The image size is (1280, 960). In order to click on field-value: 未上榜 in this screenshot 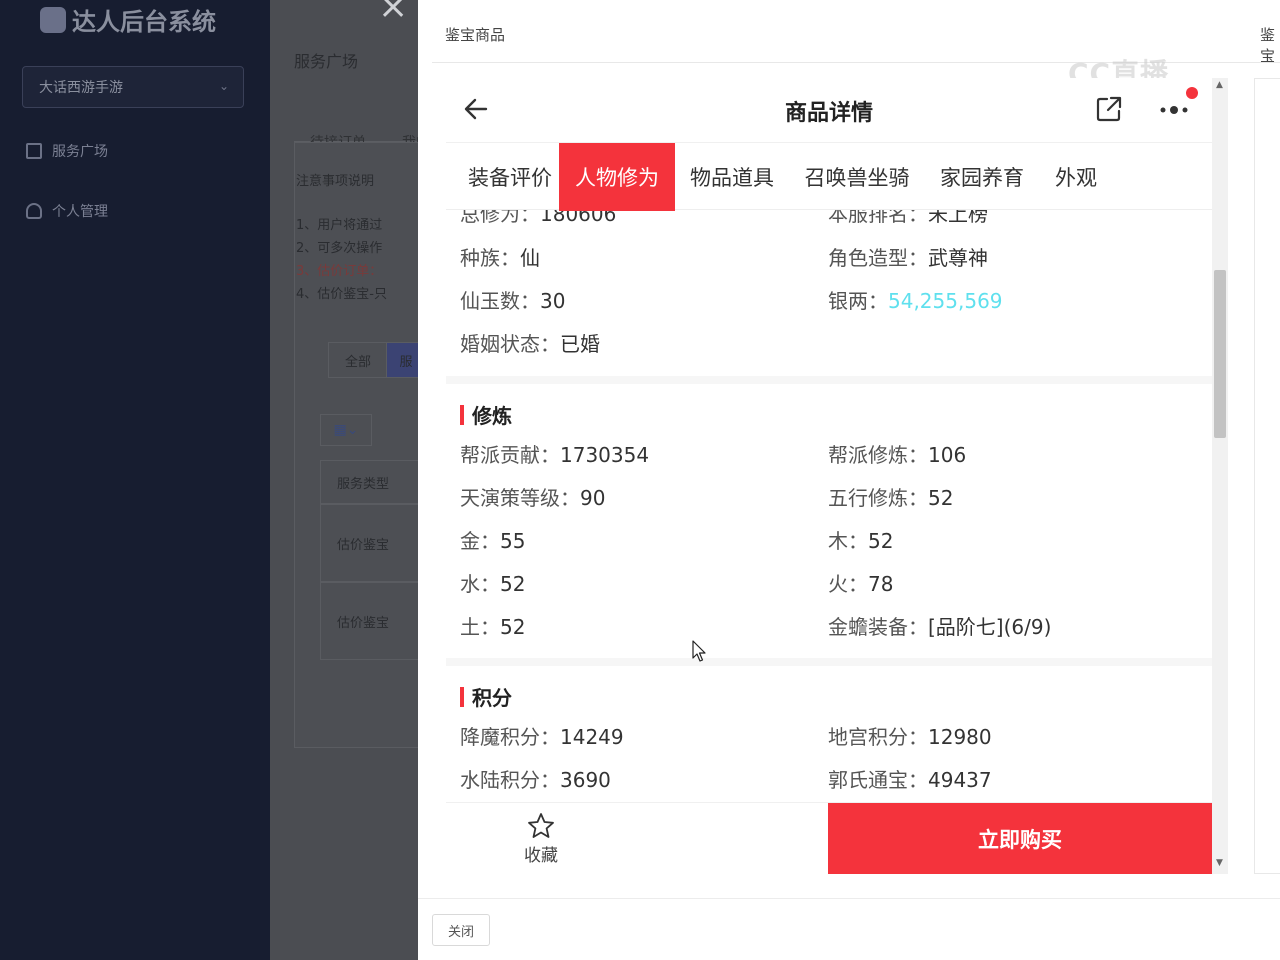, I will do `click(958, 218)`.